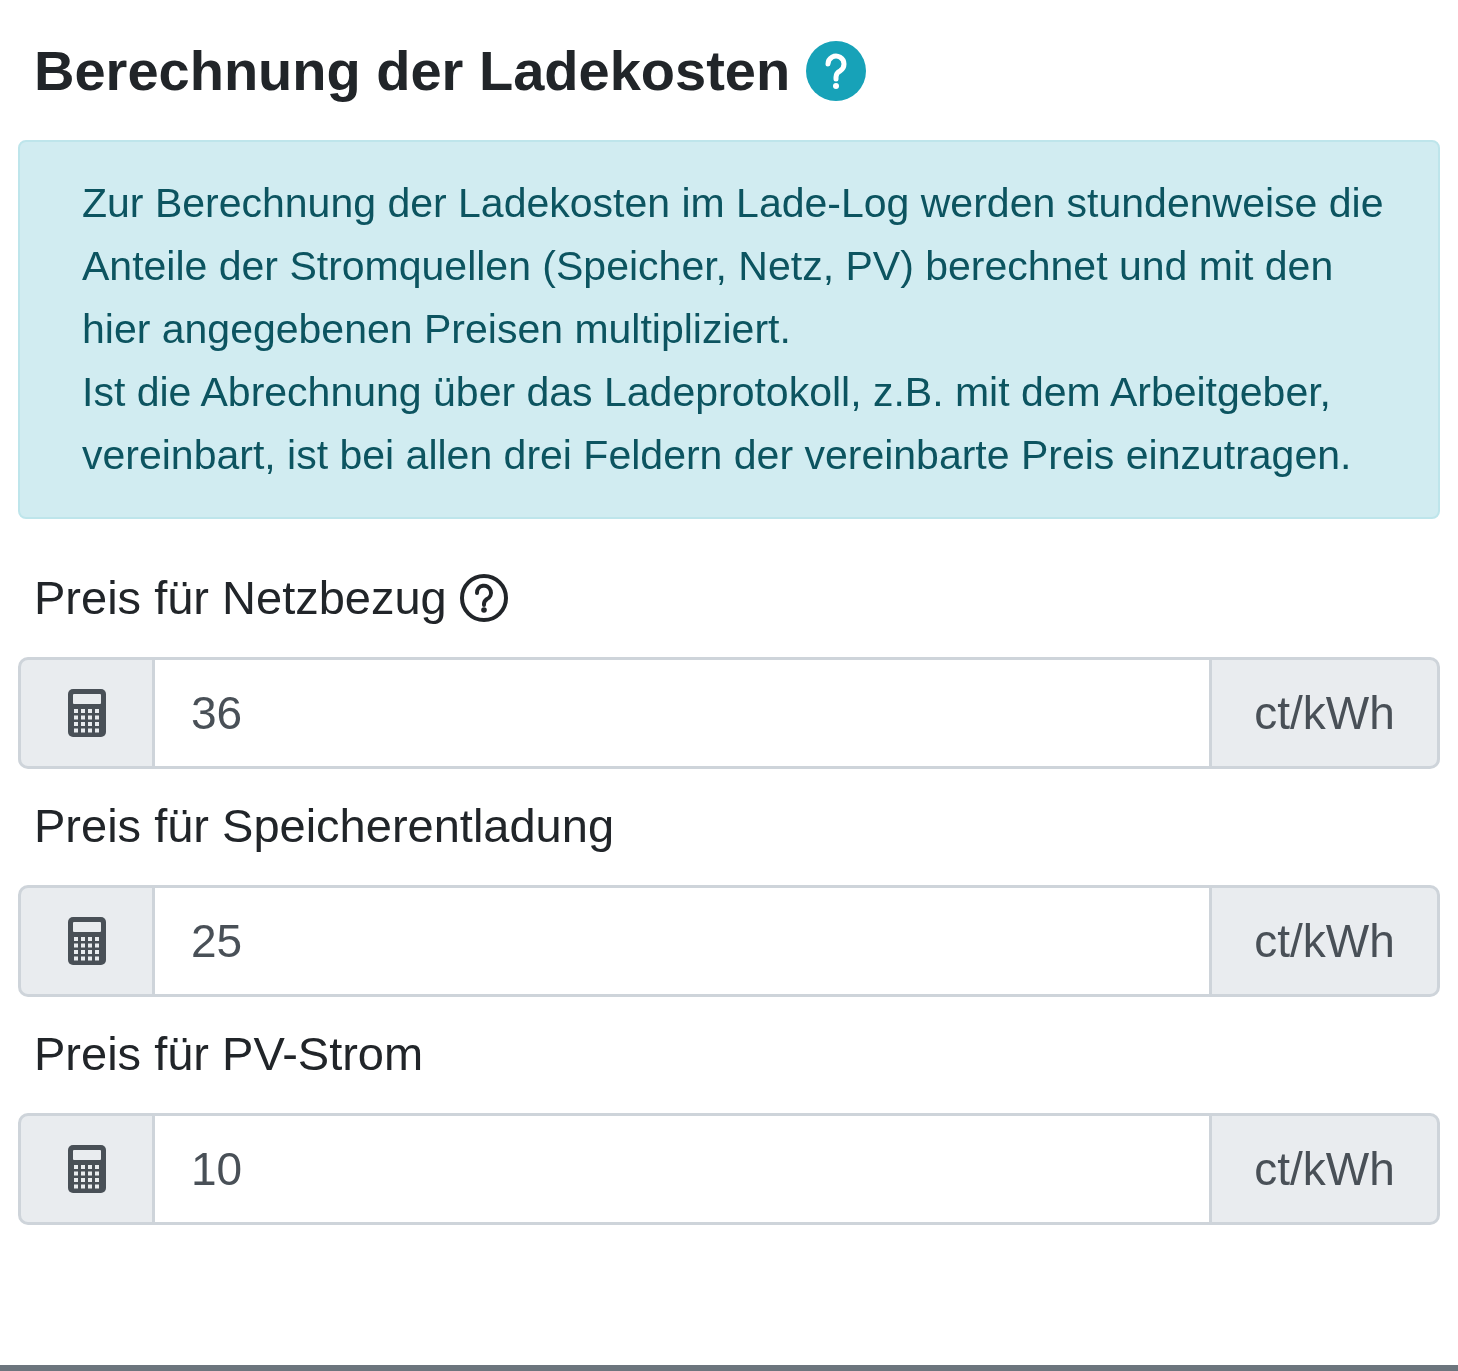 This screenshot has width=1458, height=1371. Describe the element at coordinates (229, 1053) in the screenshot. I see `field-label: Preis für PV-Strom` at that location.